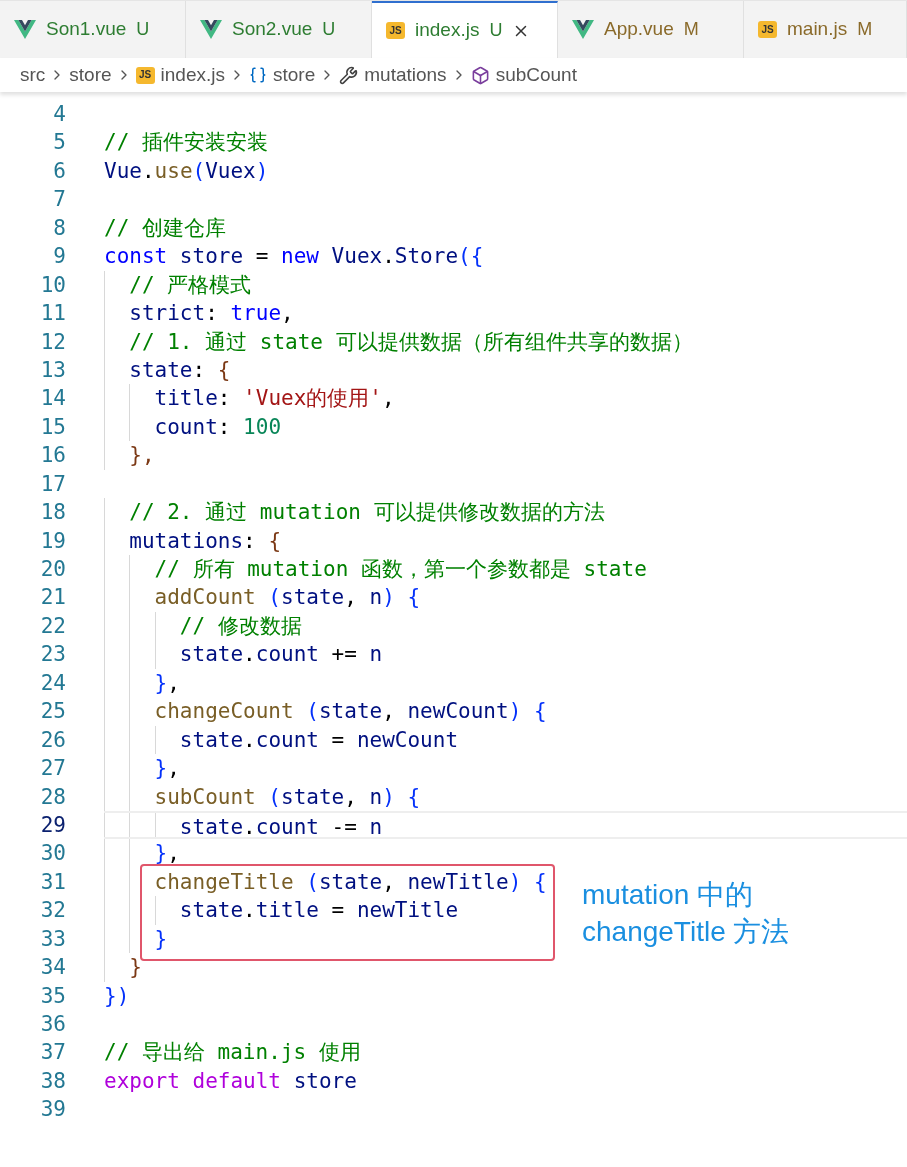 The width and height of the screenshot is (907, 1167). Describe the element at coordinates (52, 626) in the screenshot. I see `line-number: 22` at that location.